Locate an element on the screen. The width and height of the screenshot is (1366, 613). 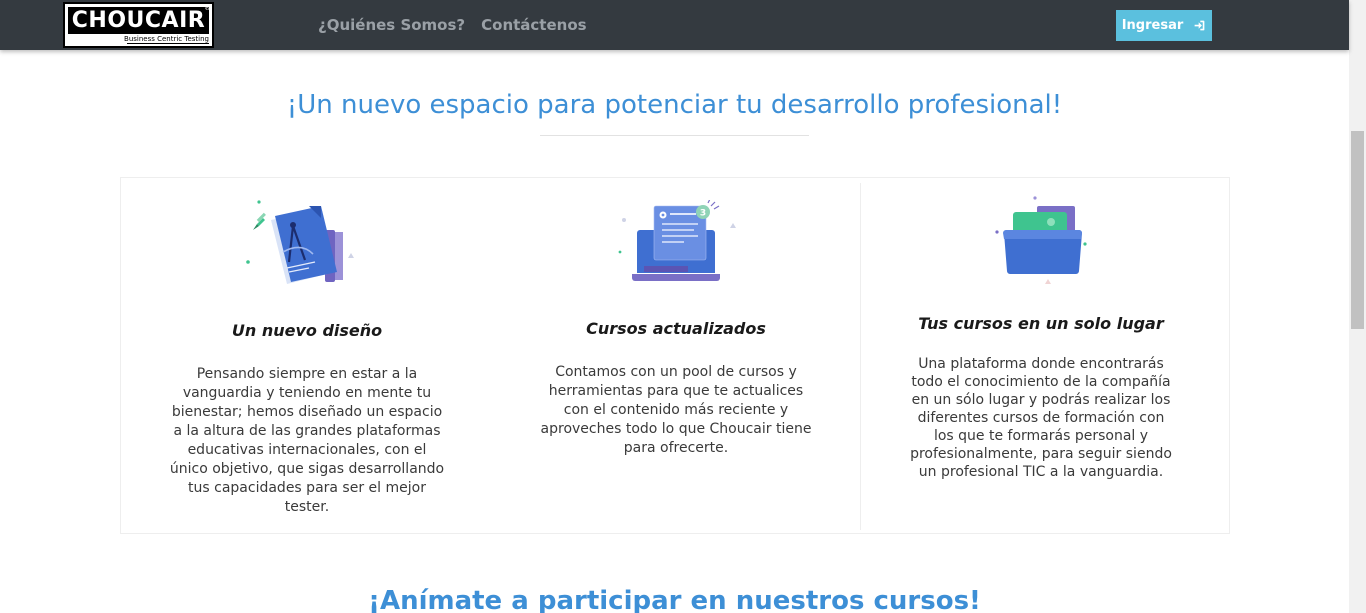
svg-text: 3 is located at coordinates (703, 214).